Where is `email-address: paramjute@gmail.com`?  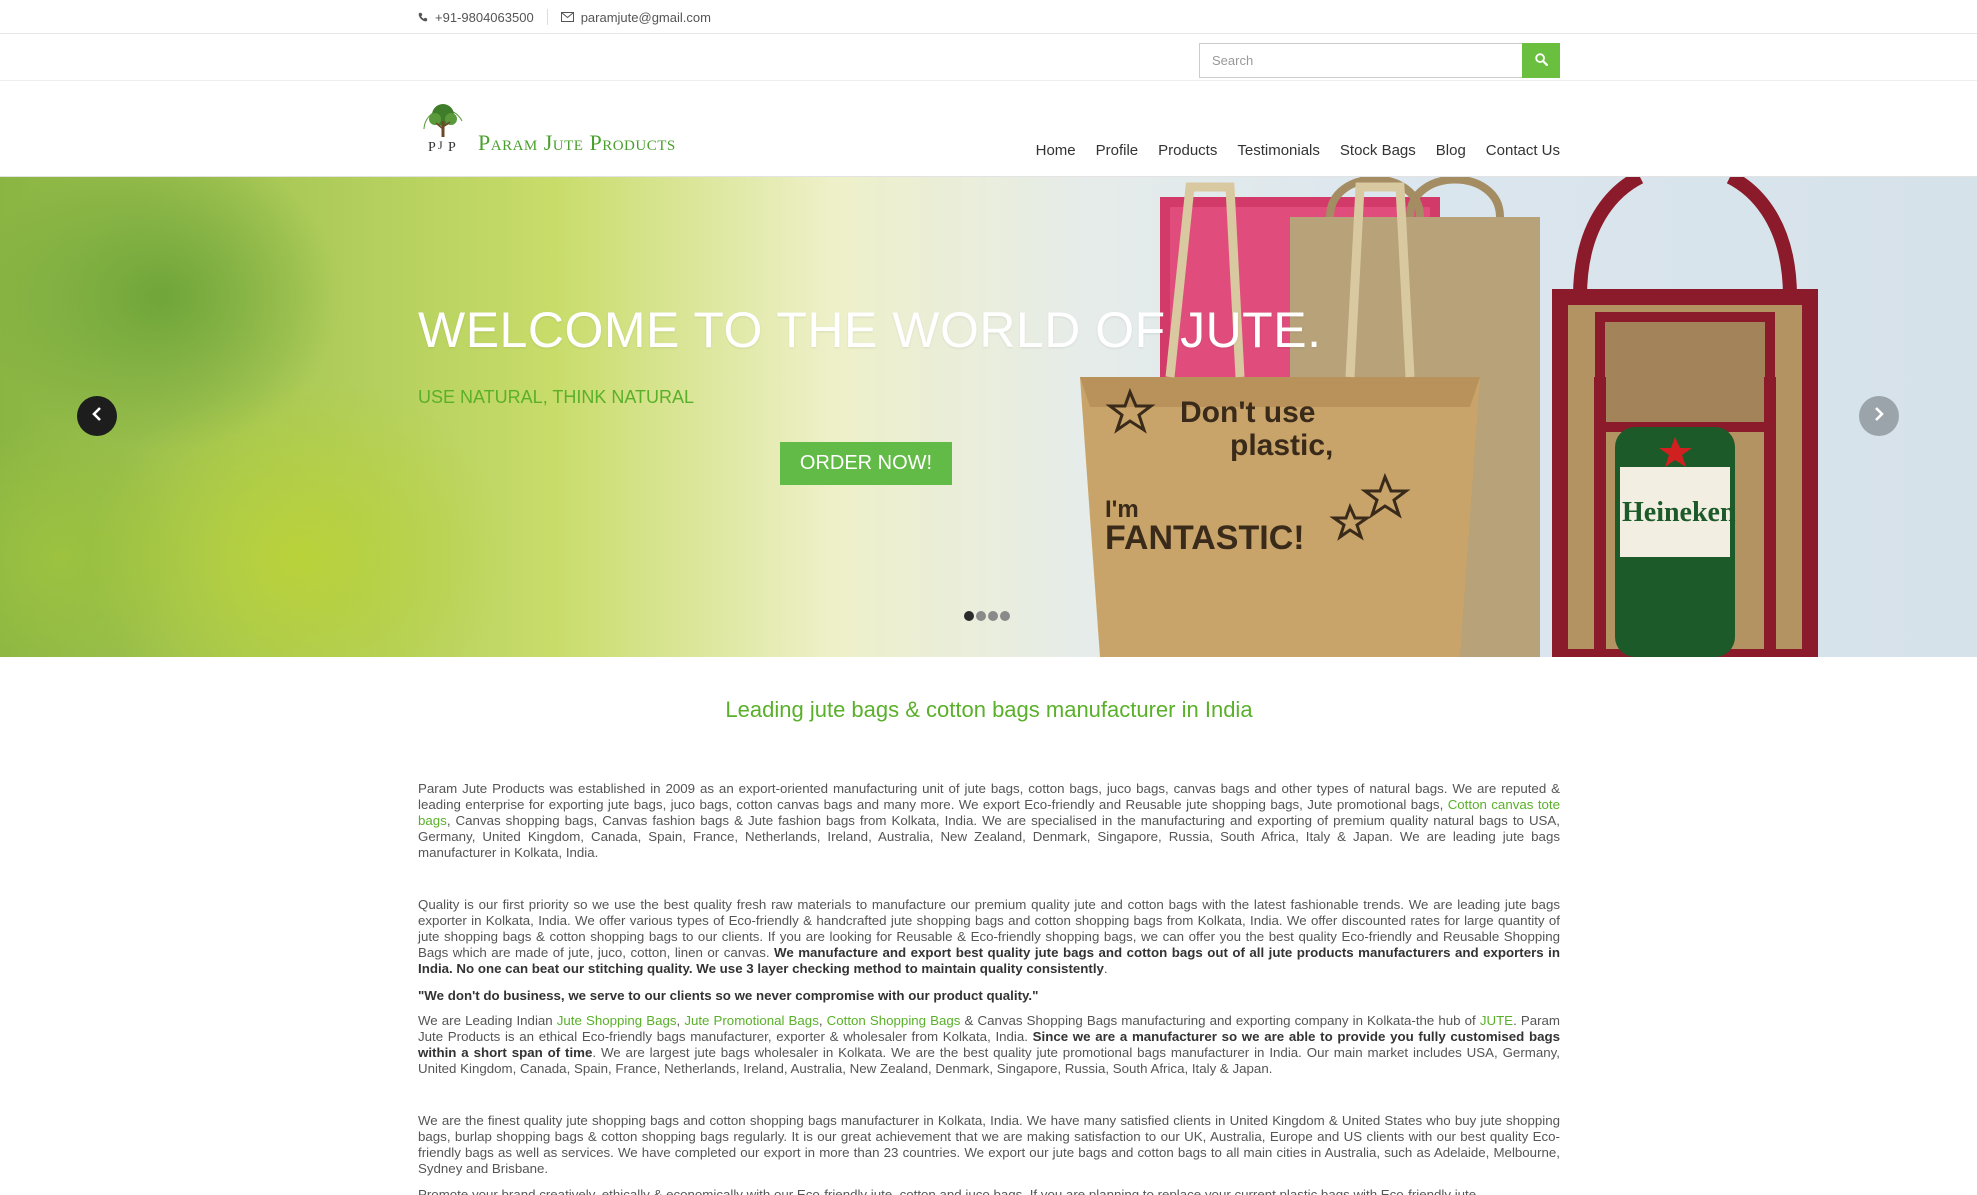 email-address: paramjute@gmail.com is located at coordinates (645, 17).